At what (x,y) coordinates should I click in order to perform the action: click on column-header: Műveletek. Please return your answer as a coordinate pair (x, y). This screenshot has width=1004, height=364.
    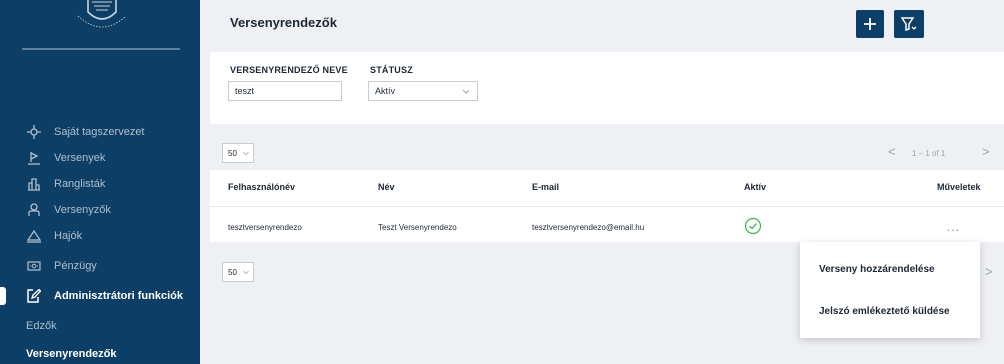
    Looking at the image, I should click on (959, 187).